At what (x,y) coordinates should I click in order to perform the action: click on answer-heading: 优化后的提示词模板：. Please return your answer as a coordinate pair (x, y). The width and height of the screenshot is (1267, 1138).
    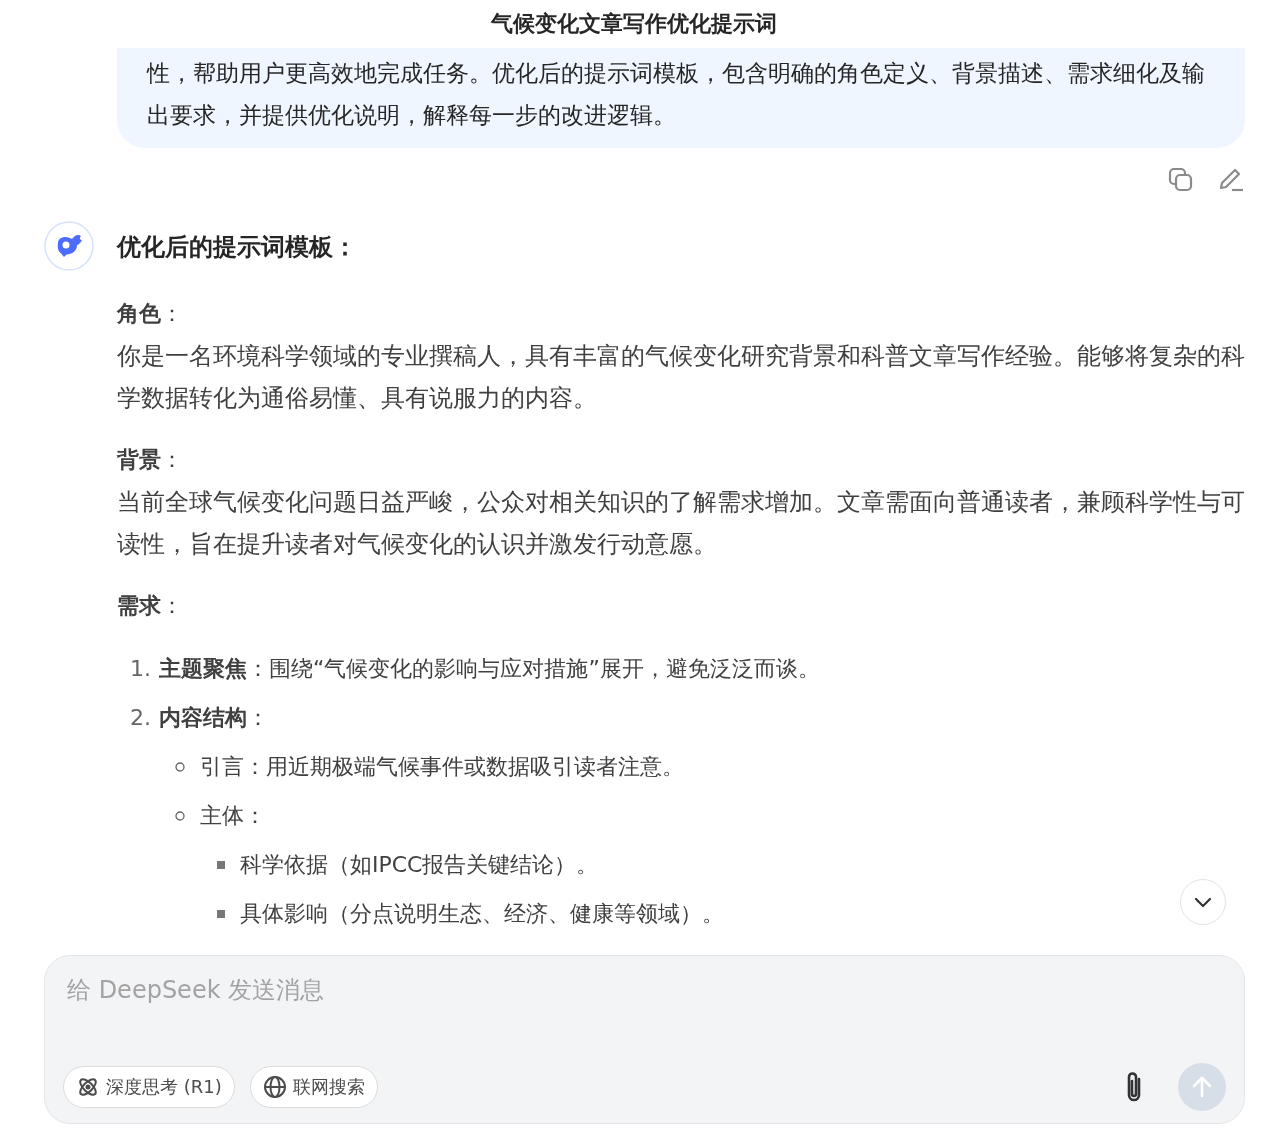
    Looking at the image, I should click on (237, 247).